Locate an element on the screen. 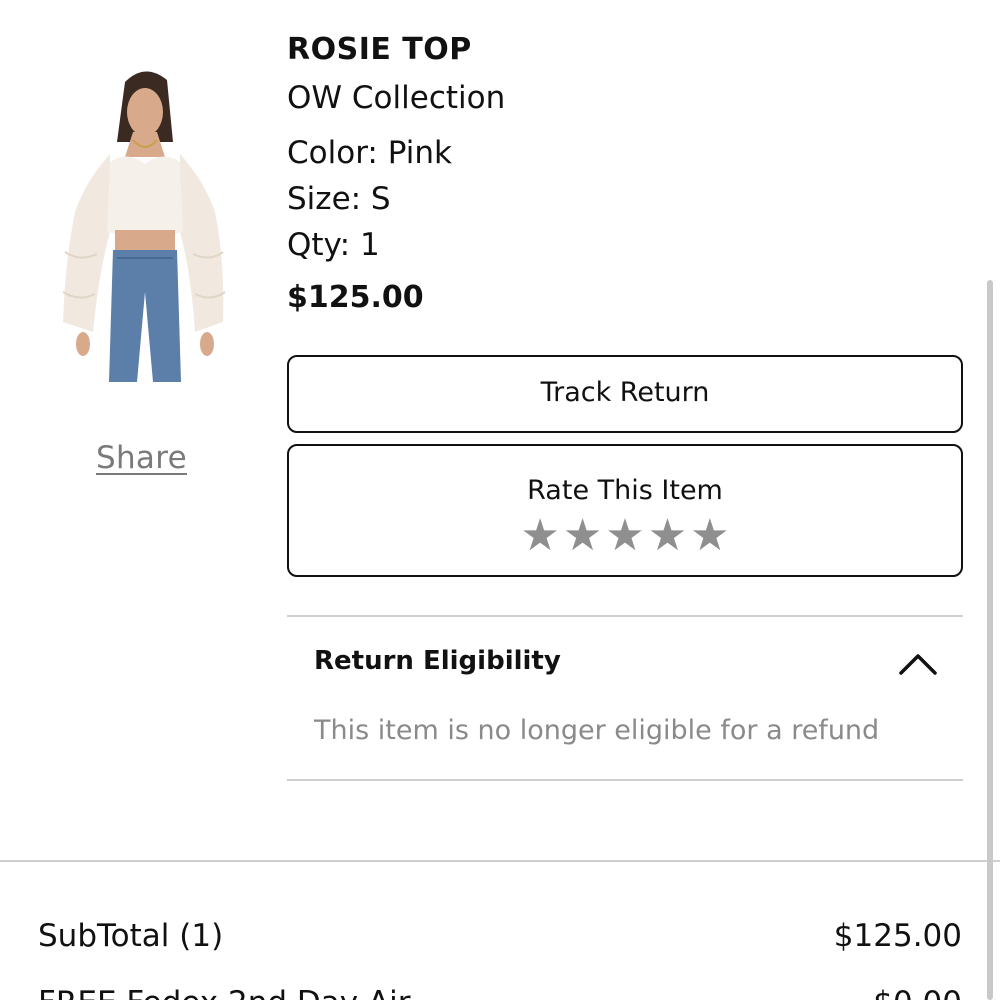 The width and height of the screenshot is (1000, 1000). shipping-value: $0.00 is located at coordinates (917, 992).